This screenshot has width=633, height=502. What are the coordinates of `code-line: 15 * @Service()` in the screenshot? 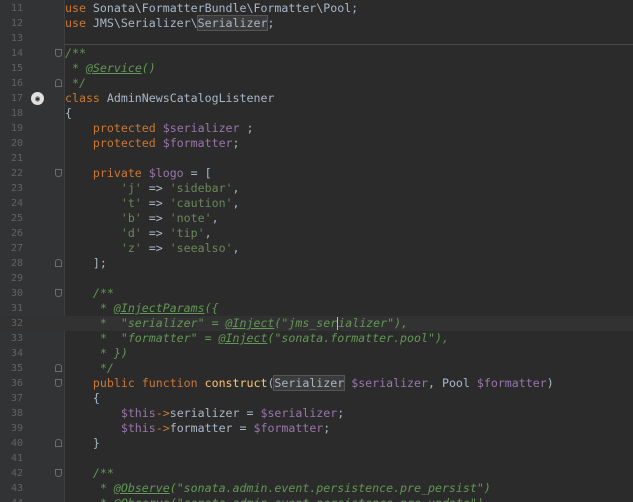 It's located at (316, 68).